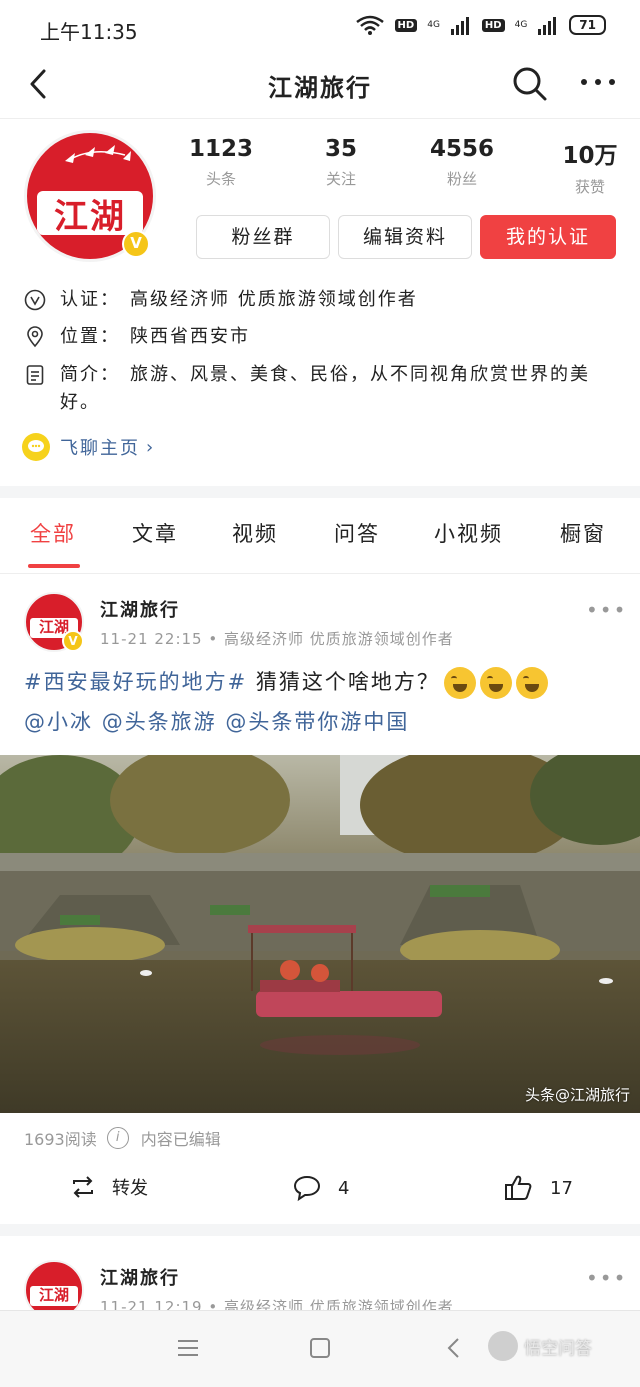 This screenshot has height=1387, width=640. I want to click on thumbs-up-icon, so click(518, 1187).